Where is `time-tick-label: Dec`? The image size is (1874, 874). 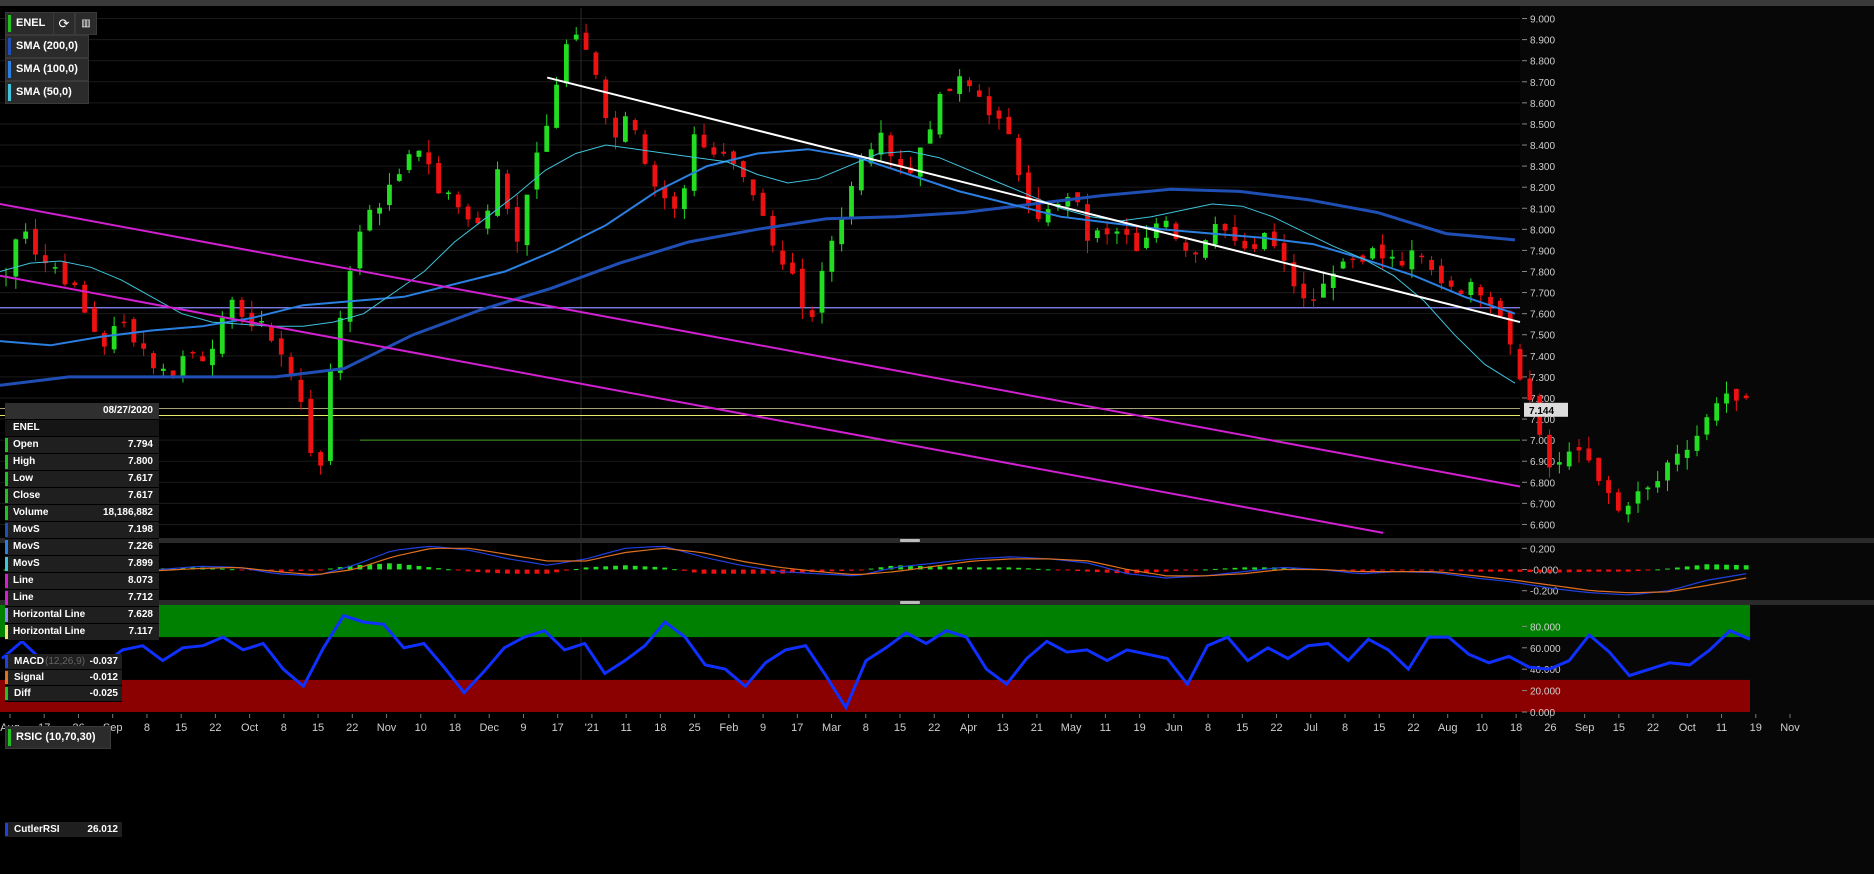 time-tick-label: Dec is located at coordinates (489, 728).